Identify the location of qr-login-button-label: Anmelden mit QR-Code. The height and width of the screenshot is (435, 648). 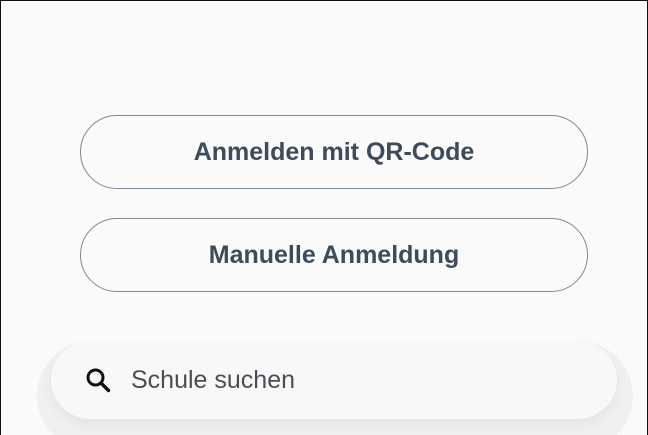
(334, 151).